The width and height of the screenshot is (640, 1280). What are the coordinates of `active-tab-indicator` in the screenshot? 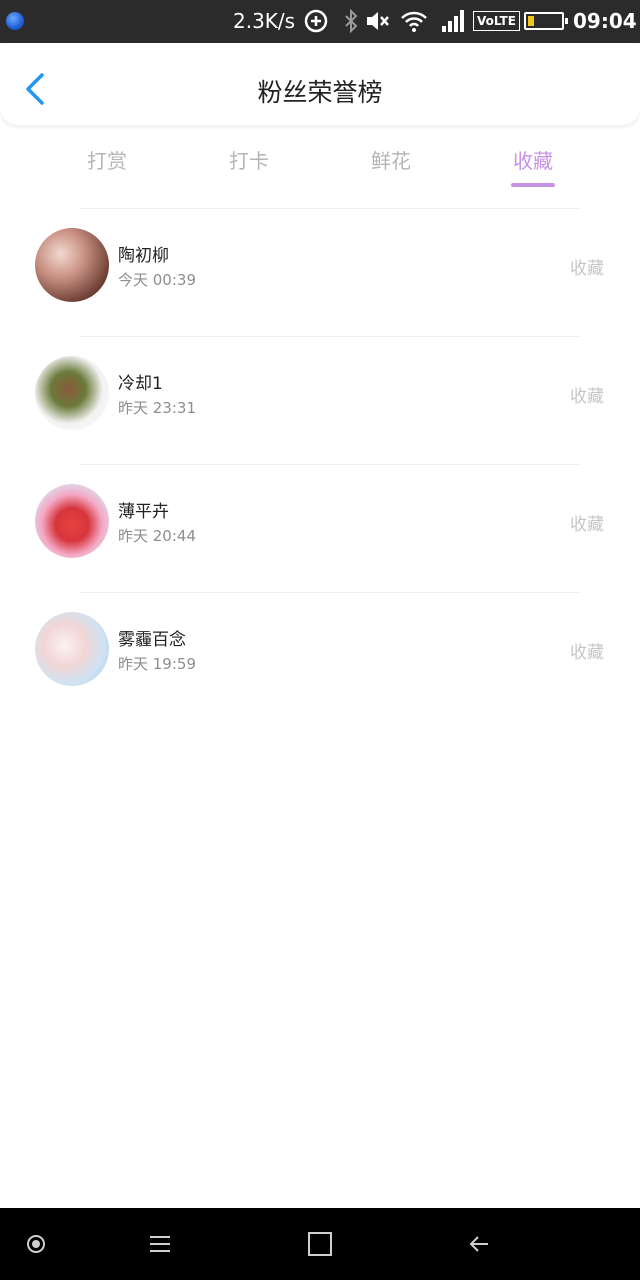 It's located at (533, 185).